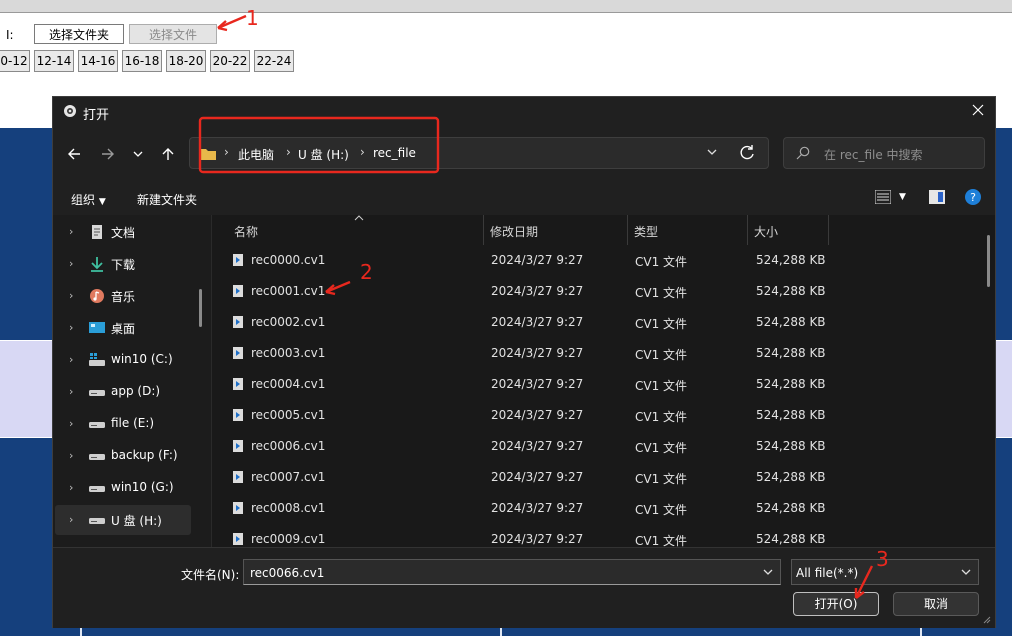 This screenshot has height=636, width=1012. Describe the element at coordinates (88, 199) in the screenshot. I see `organize-menu: 组织 ▼` at that location.